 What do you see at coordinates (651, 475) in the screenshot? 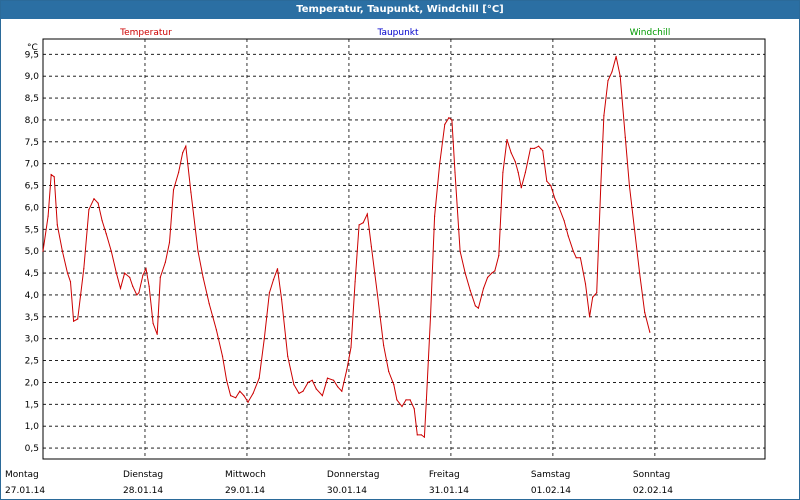
I see `x-tick-day: Sonntag` at bounding box center [651, 475].